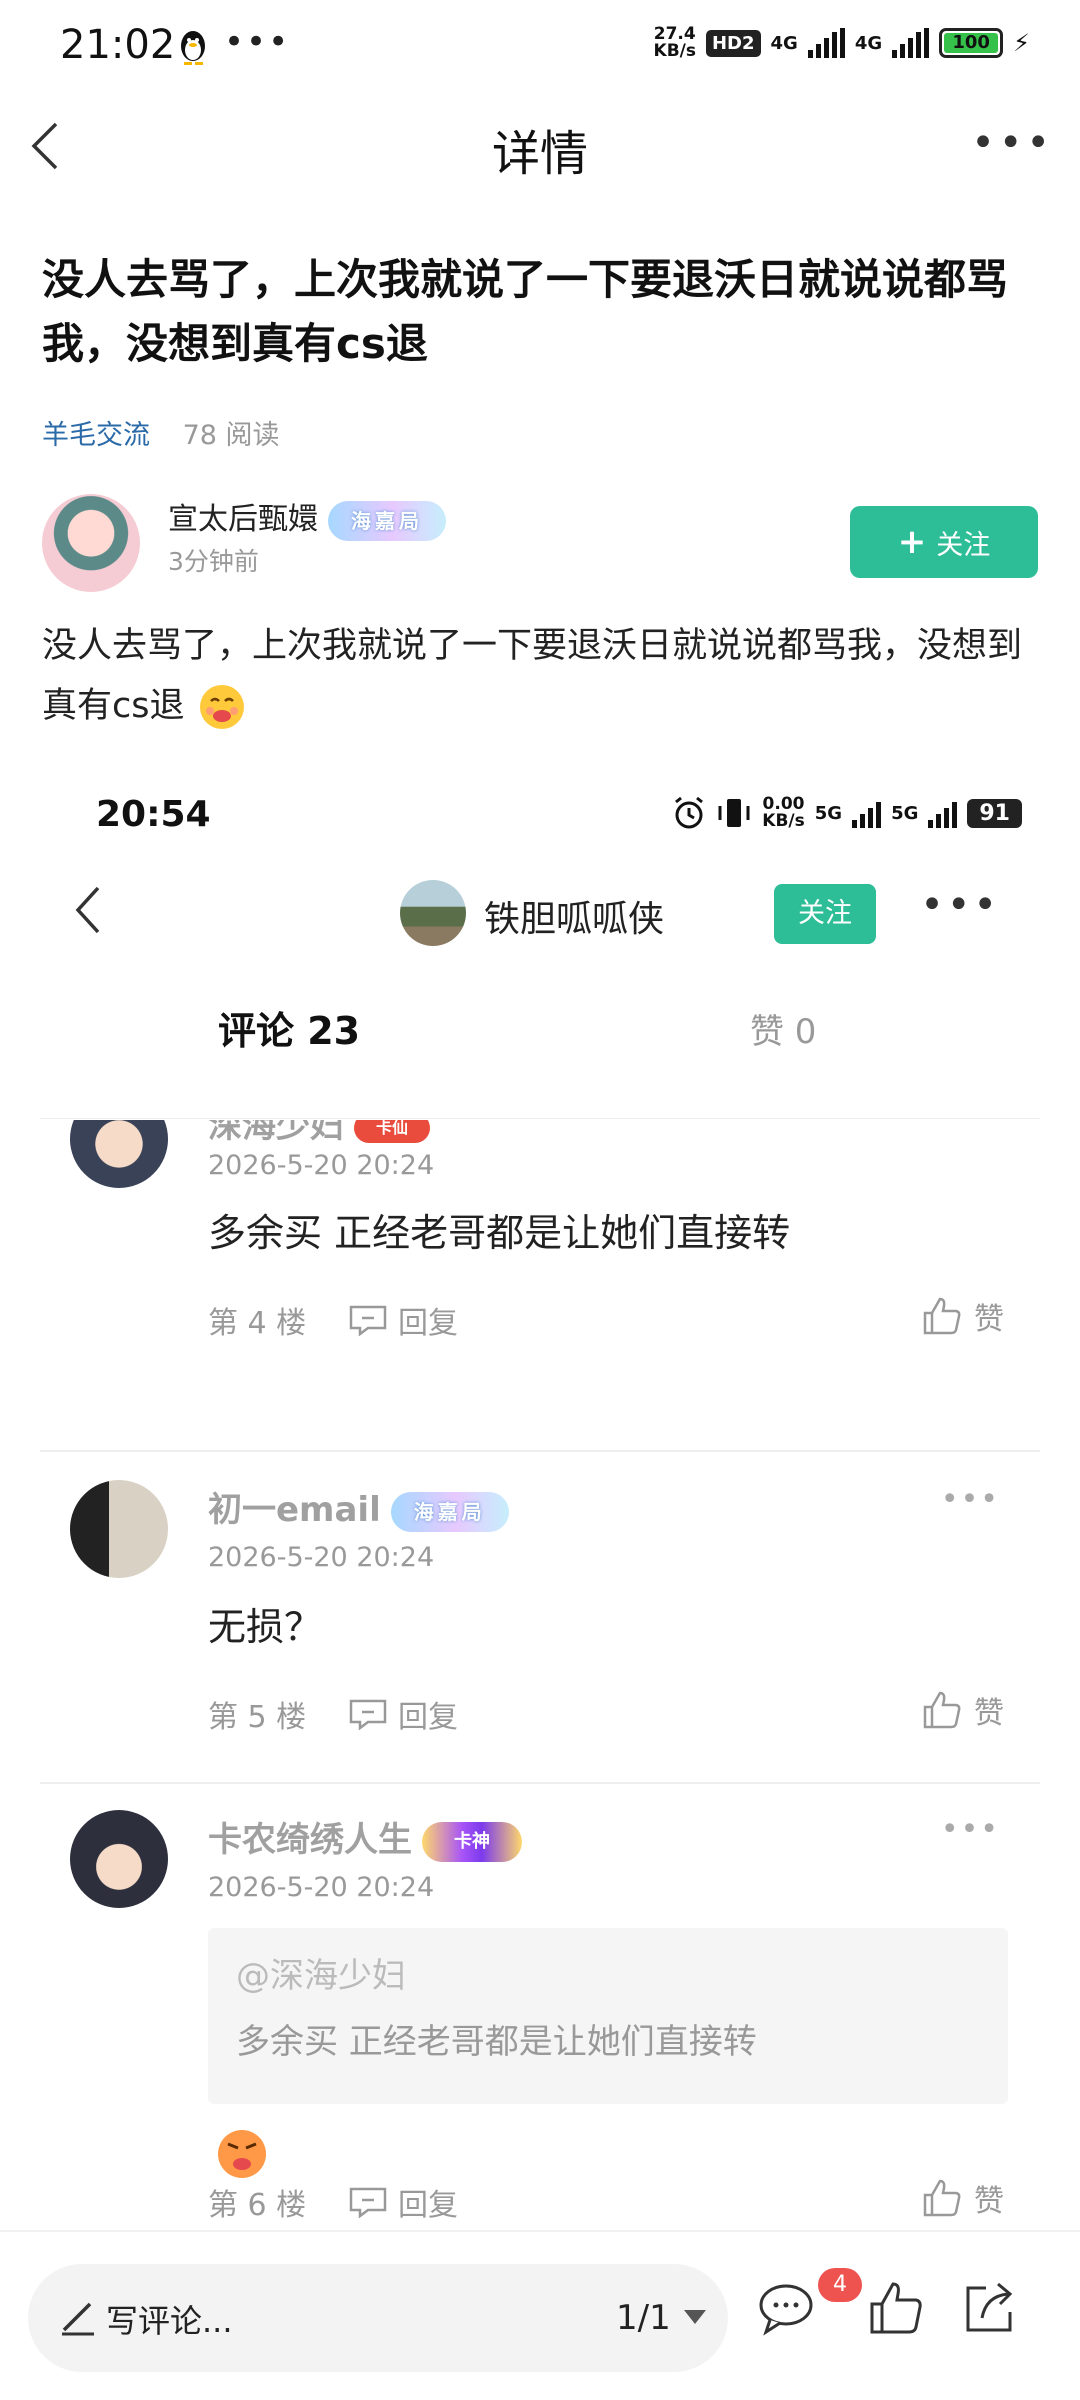 This screenshot has width=1080, height=2400. What do you see at coordinates (499, 1233) in the screenshot?
I see `comment-text: 多余买 正经老哥都是让她们直接转` at bounding box center [499, 1233].